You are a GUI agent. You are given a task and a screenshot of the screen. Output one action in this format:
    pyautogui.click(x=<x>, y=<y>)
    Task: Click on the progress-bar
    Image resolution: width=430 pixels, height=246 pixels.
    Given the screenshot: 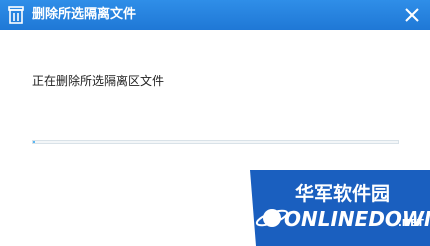 What is the action you would take?
    pyautogui.click(x=215, y=142)
    